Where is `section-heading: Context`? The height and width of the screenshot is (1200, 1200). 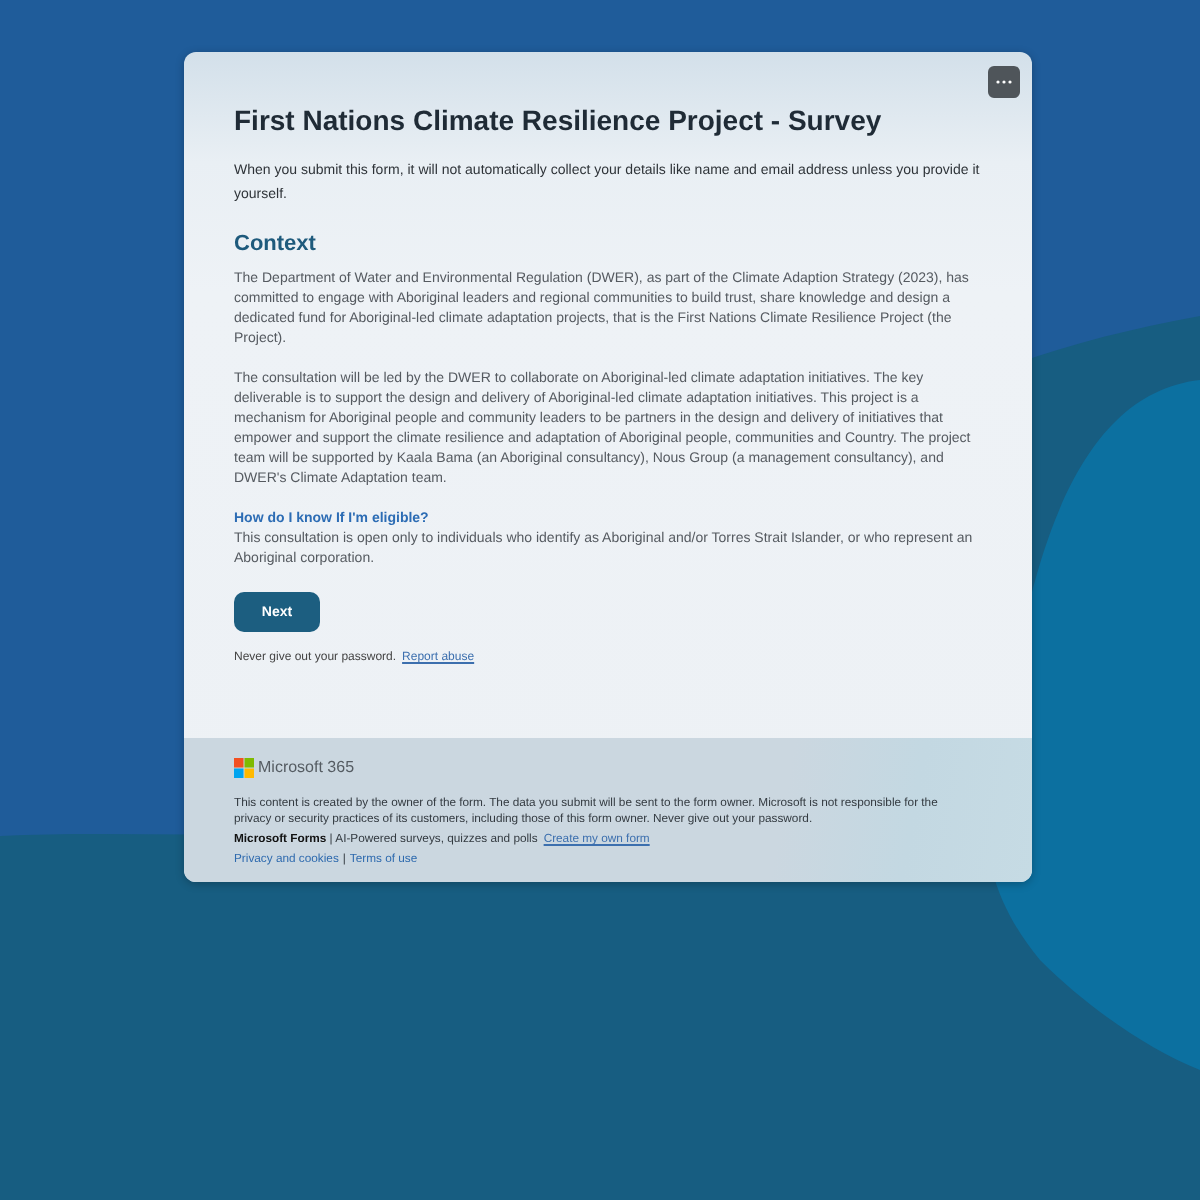 section-heading: Context is located at coordinates (275, 244).